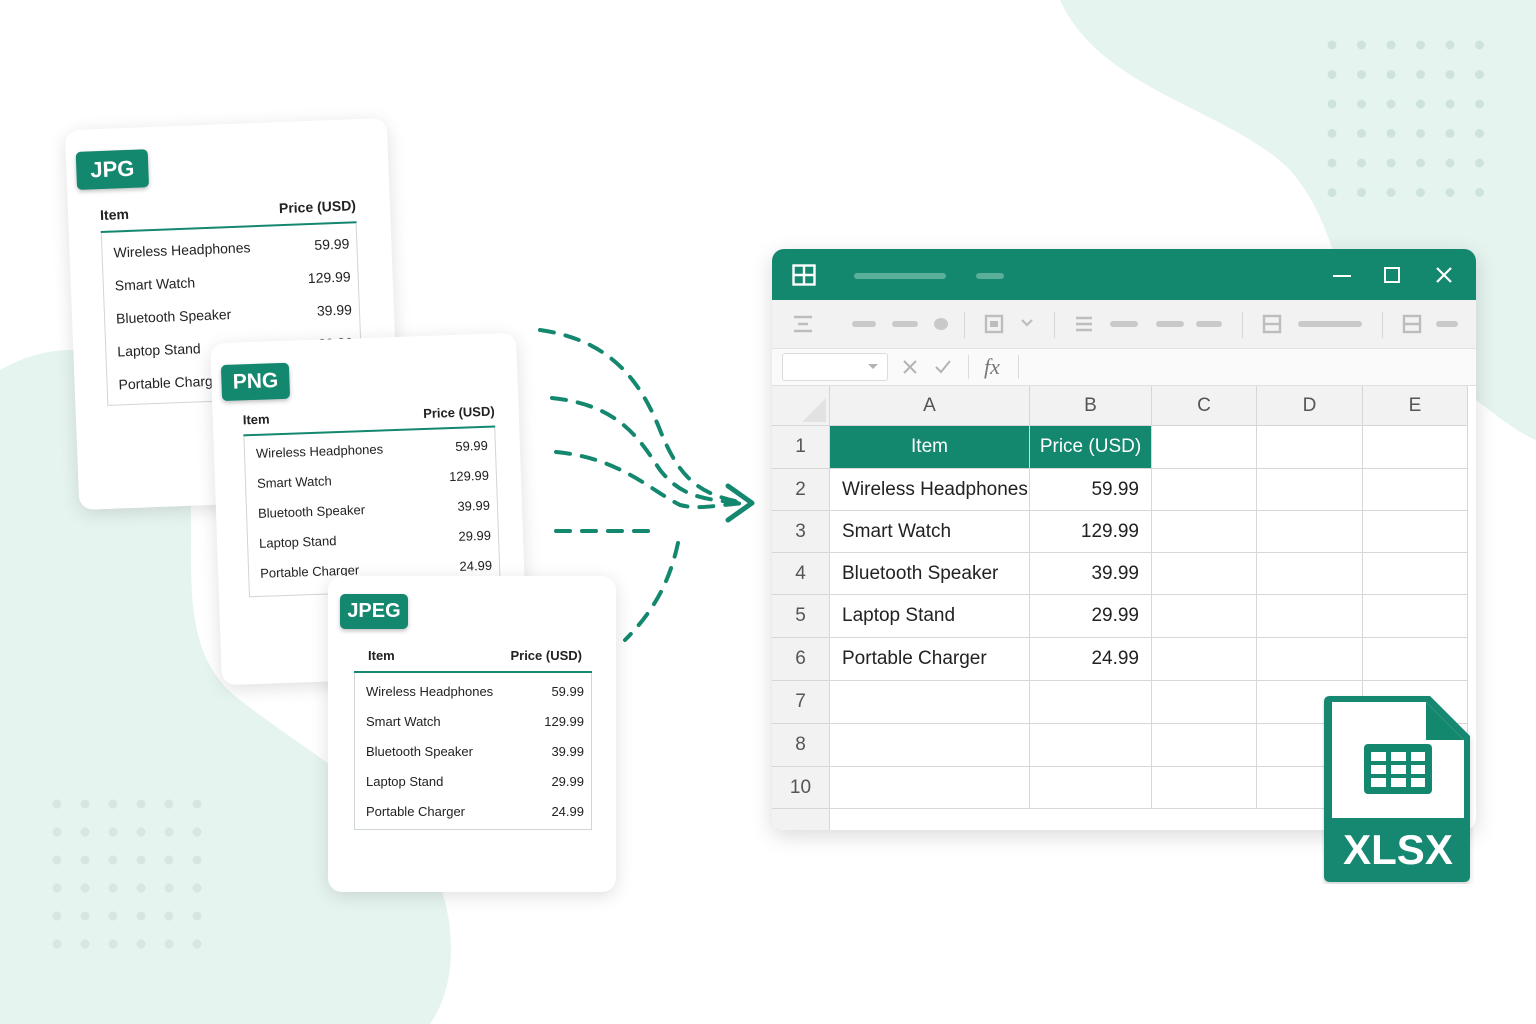 Image resolution: width=1536 pixels, height=1024 pixels. Describe the element at coordinates (930, 574) in the screenshot. I see `cell-item: Bluetooth Speaker` at that location.